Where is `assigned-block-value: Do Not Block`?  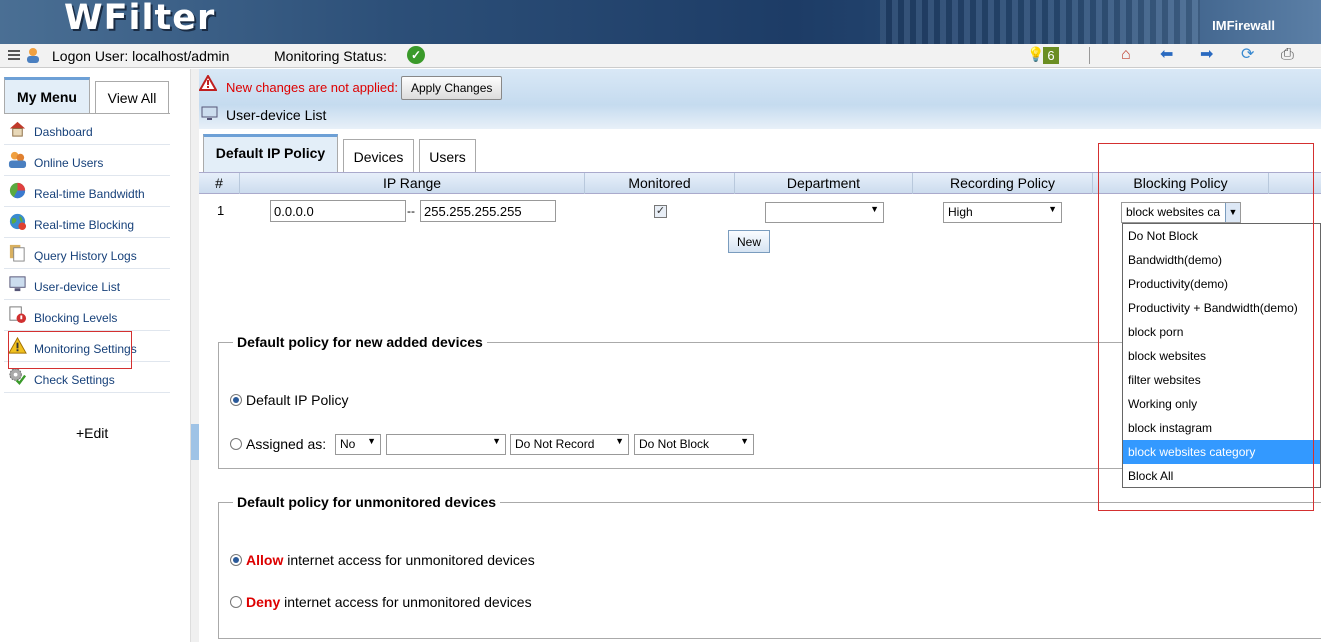
assigned-block-value: Do Not Block is located at coordinates (674, 444).